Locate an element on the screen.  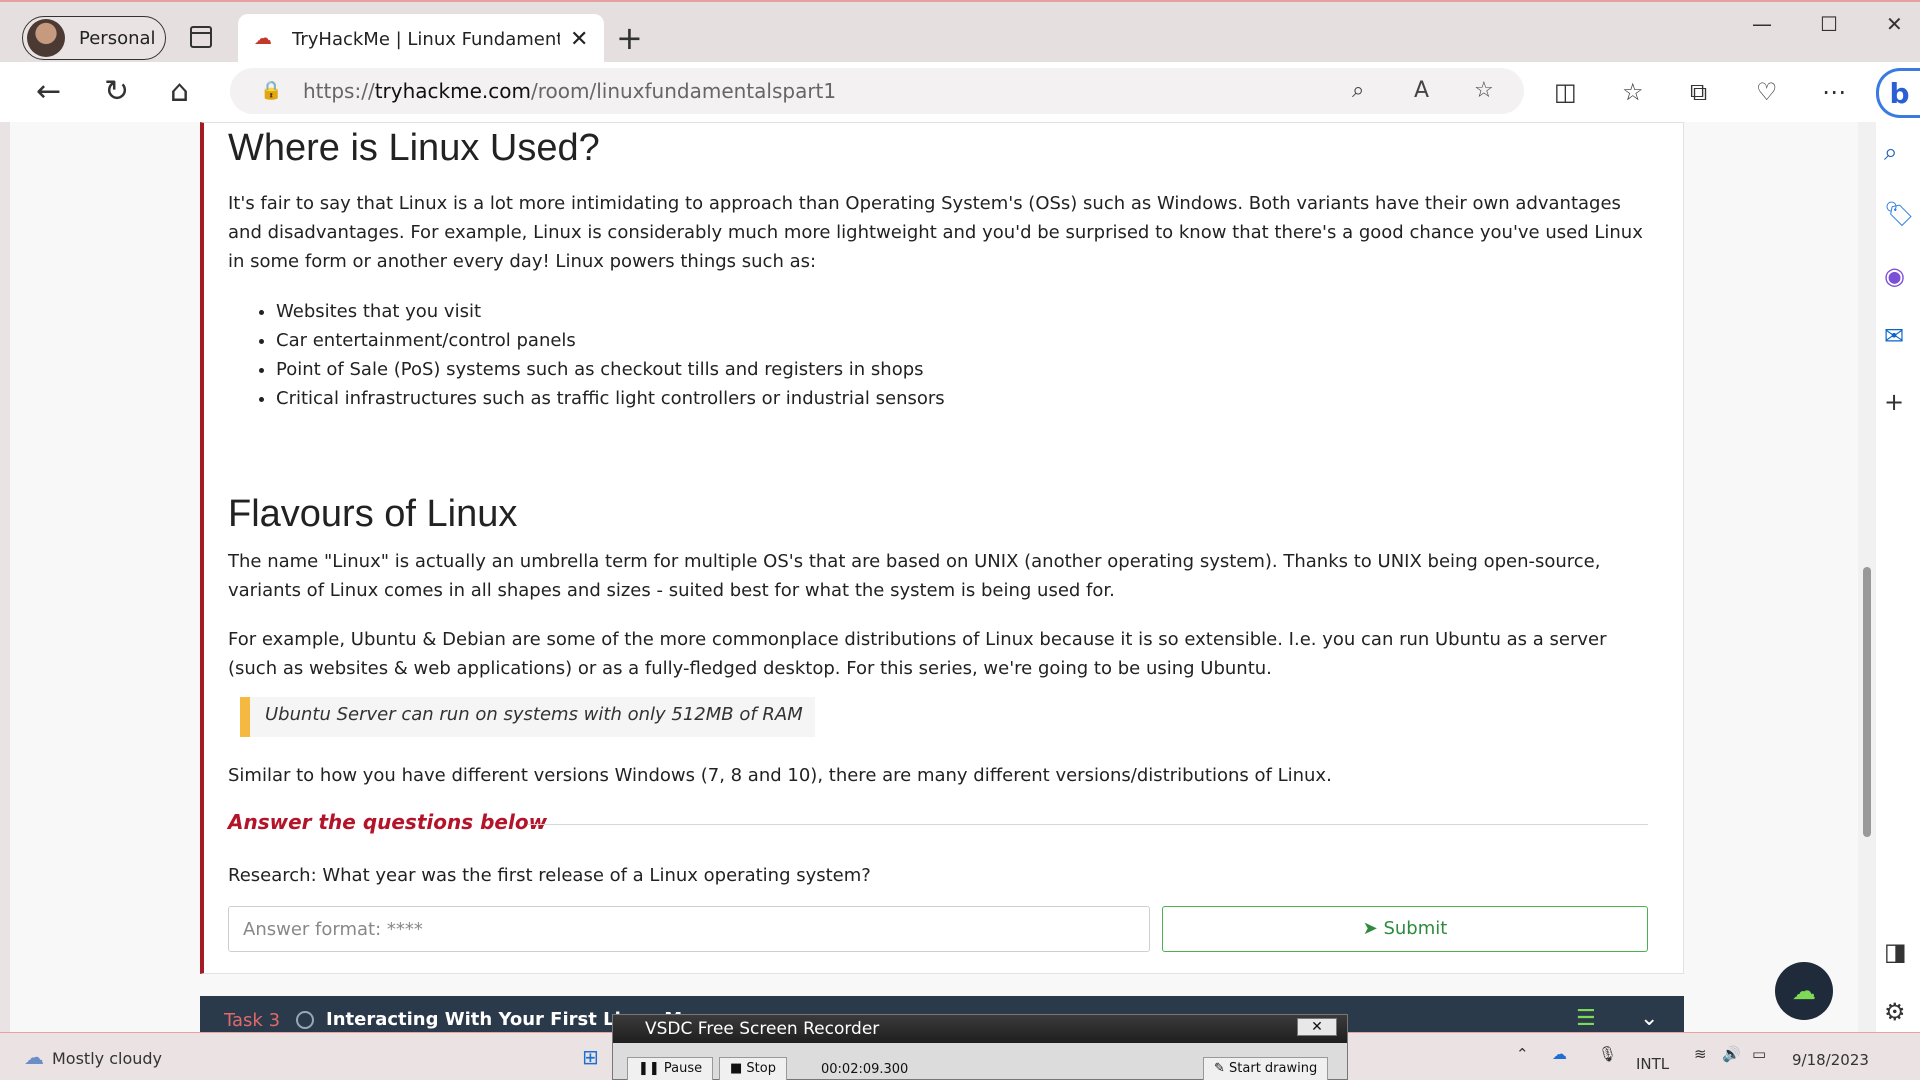
microphone-icon: 🎙 is located at coordinates (1607, 1054).